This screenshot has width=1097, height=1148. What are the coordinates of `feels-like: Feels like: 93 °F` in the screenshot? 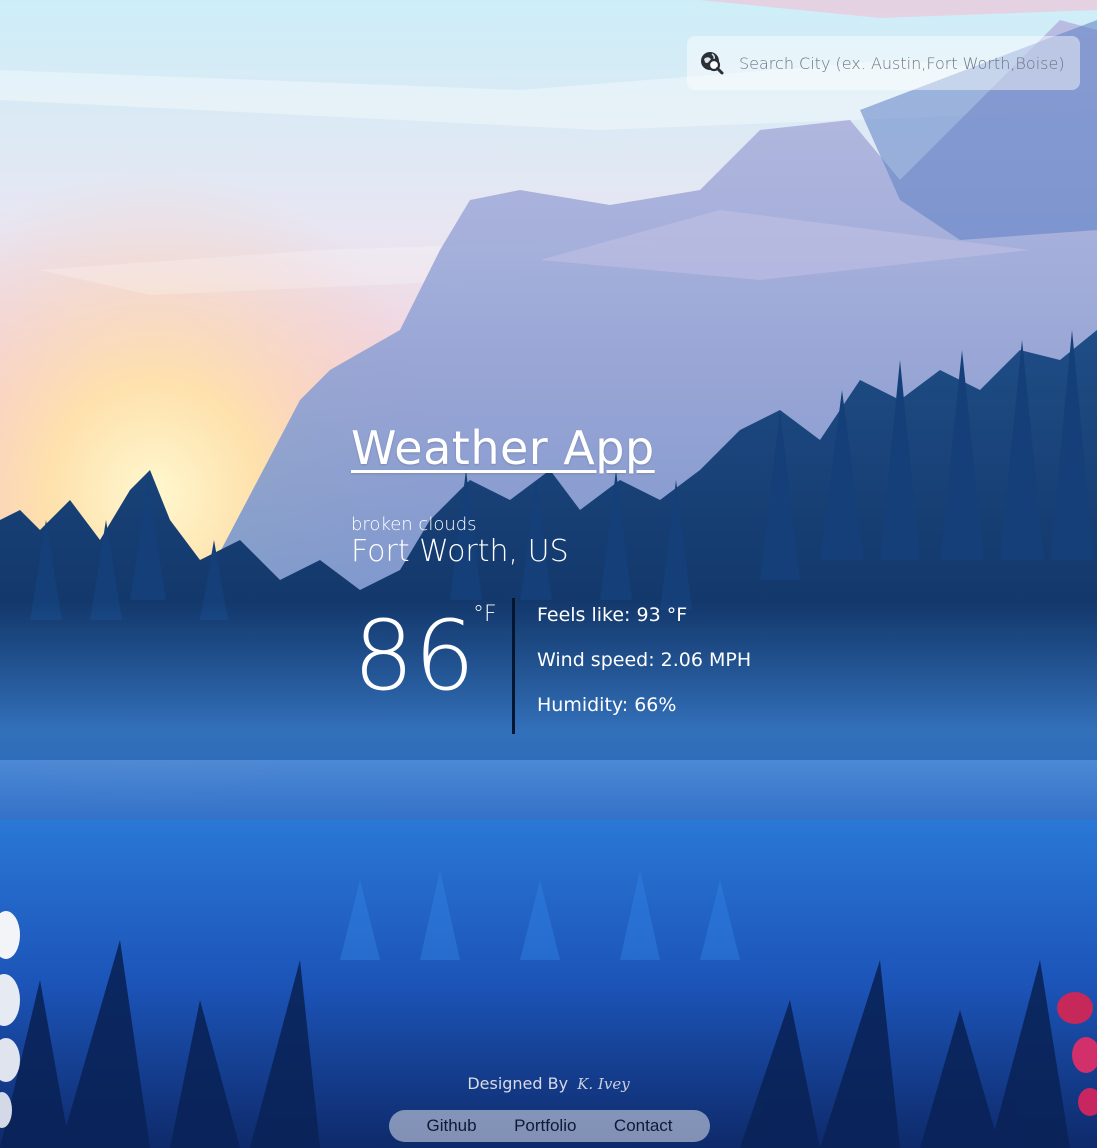 It's located at (612, 615).